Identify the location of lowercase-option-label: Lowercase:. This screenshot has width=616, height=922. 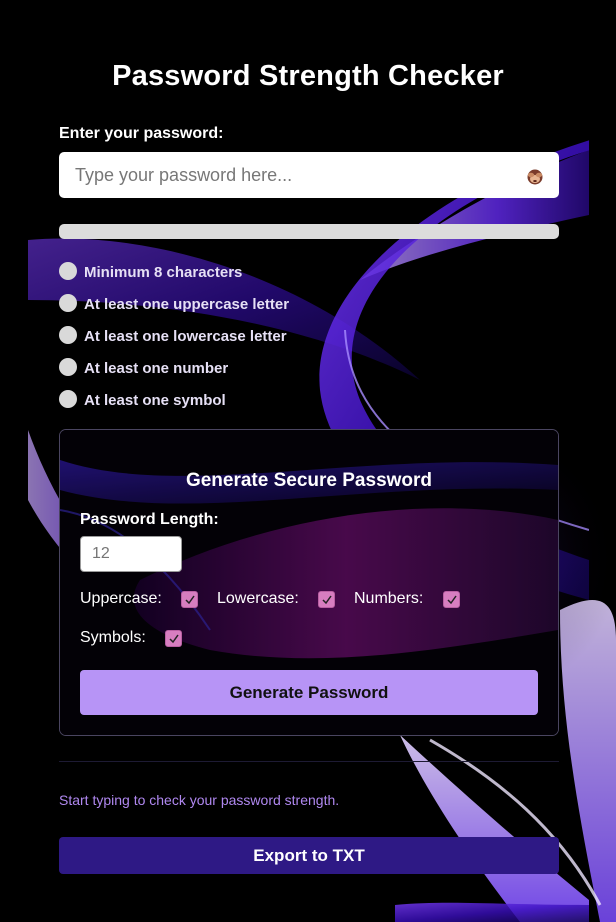
(258, 598).